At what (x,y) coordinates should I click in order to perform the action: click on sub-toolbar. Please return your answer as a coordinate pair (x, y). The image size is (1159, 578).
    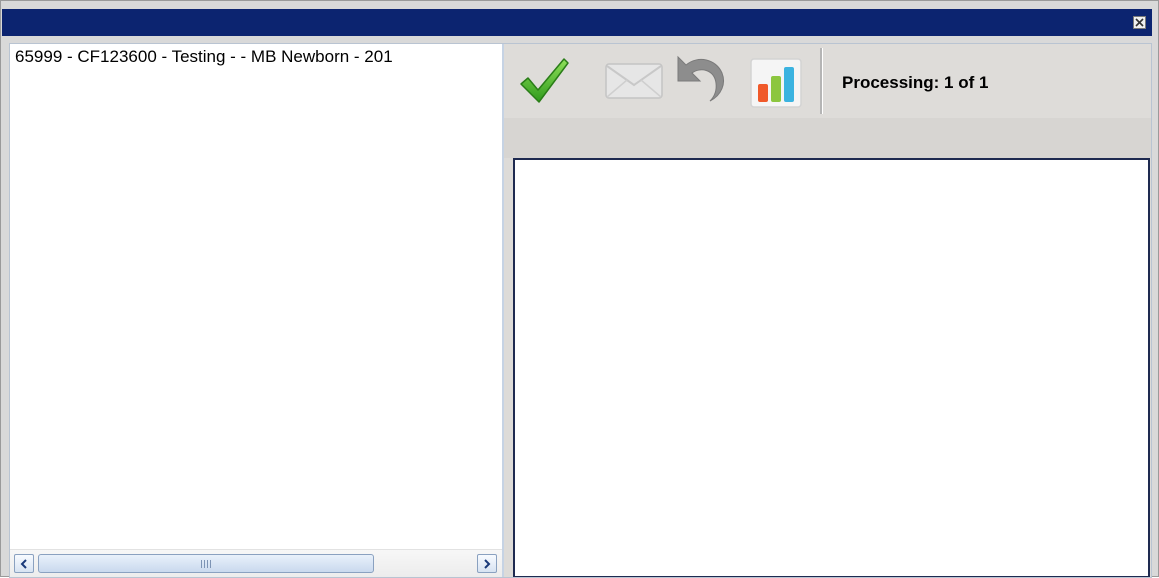
    Looking at the image, I should click on (827, 138).